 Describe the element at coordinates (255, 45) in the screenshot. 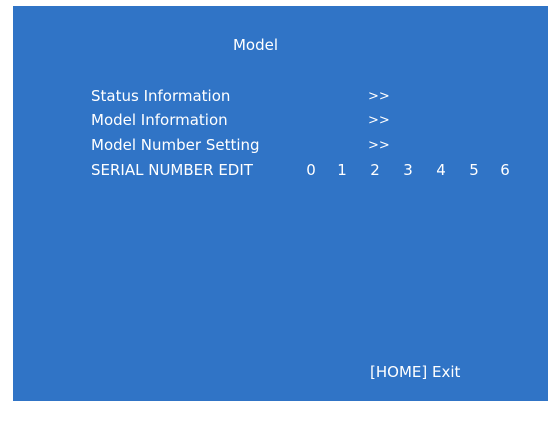

I see `menu-title: Model` at that location.